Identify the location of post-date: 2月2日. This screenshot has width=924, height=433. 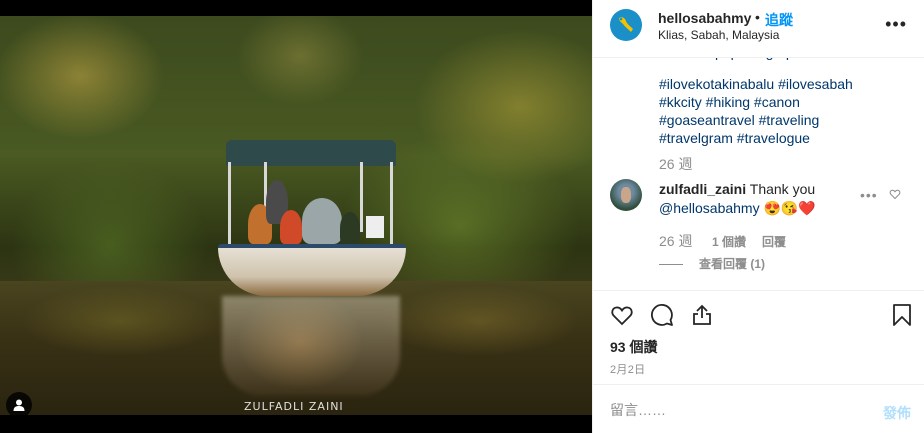
(627, 369).